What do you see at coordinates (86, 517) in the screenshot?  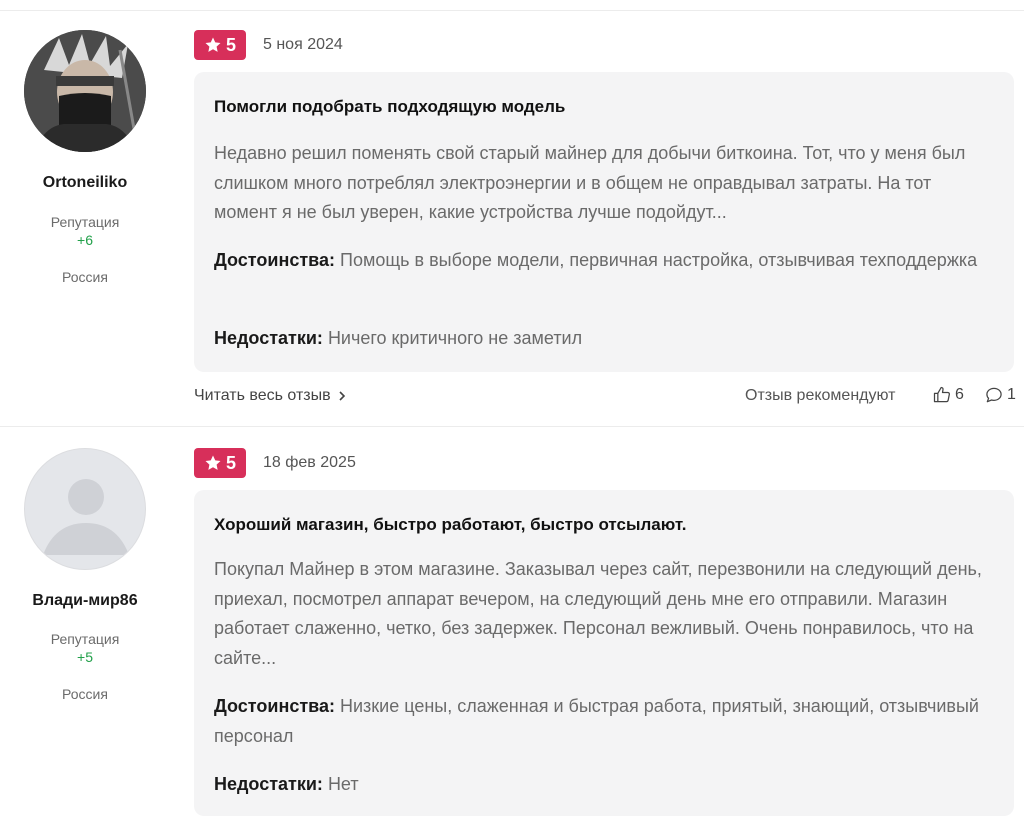 I see `default-avatar-icon` at bounding box center [86, 517].